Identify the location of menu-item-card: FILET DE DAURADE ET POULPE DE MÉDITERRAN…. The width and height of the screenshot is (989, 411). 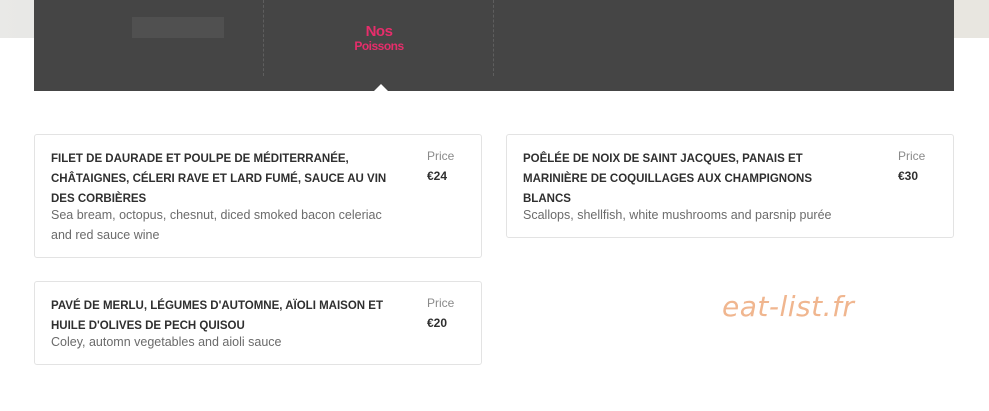
(258, 196).